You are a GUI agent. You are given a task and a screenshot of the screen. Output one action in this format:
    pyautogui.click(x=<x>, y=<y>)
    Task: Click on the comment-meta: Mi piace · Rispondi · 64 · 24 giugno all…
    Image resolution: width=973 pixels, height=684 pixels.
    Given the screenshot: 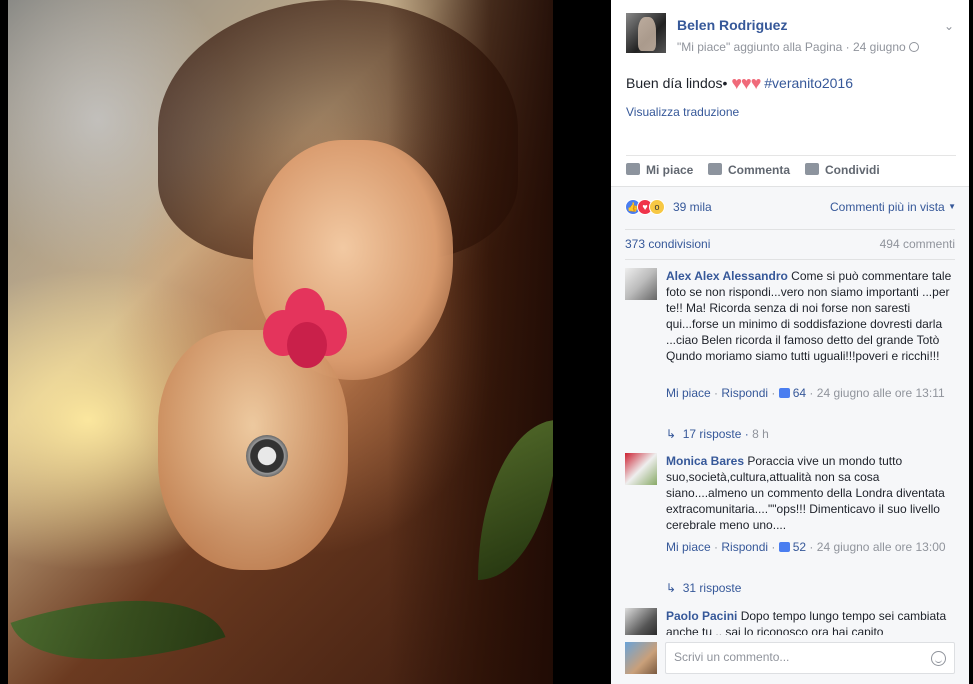 What is the action you would take?
    pyautogui.click(x=805, y=393)
    